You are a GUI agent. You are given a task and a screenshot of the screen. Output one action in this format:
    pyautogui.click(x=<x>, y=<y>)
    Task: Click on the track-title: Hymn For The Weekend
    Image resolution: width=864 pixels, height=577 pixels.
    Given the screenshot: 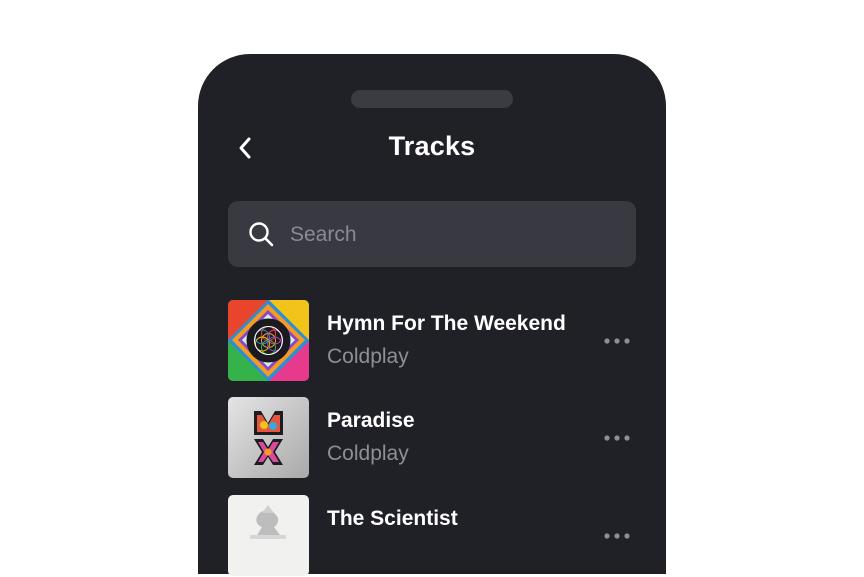 What is the action you would take?
    pyautogui.click(x=446, y=323)
    